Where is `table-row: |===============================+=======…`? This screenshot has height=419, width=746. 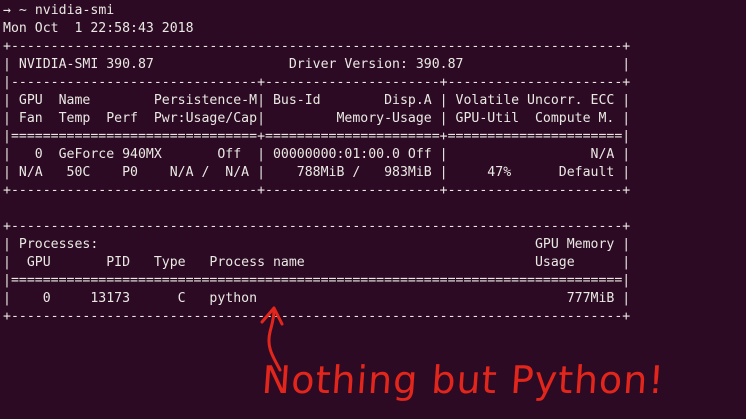
table-row: |===============================+=======… is located at coordinates (317, 136).